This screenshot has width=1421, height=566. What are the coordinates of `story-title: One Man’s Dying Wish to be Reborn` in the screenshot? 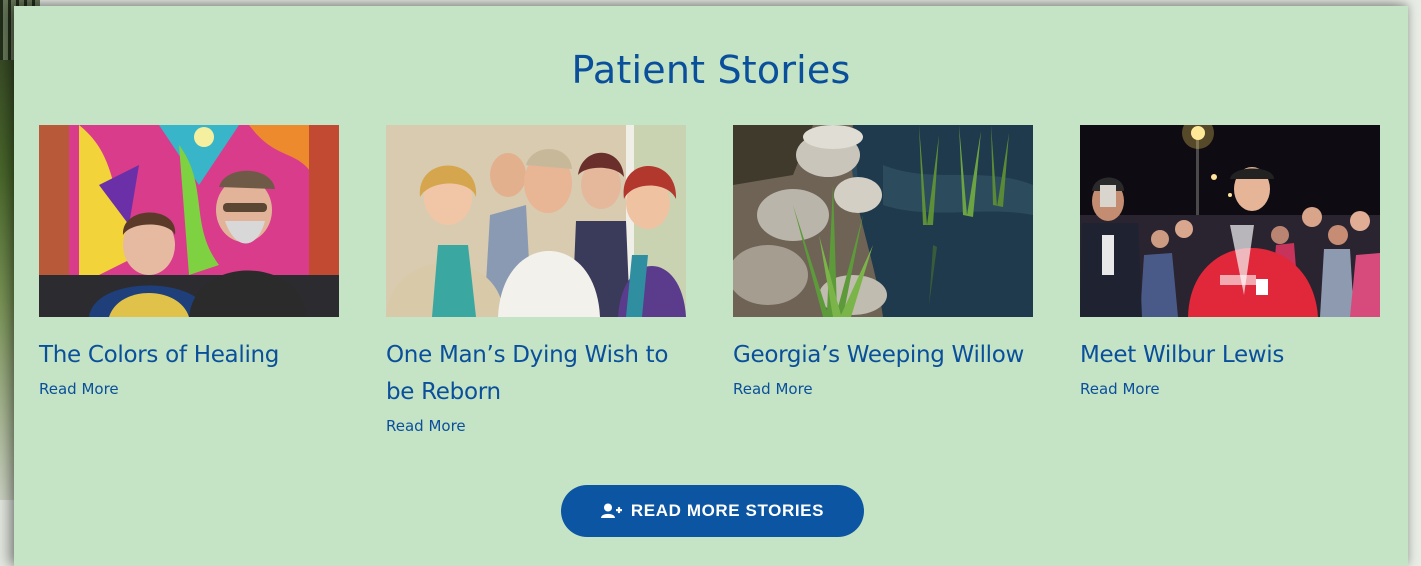 It's located at (536, 374).